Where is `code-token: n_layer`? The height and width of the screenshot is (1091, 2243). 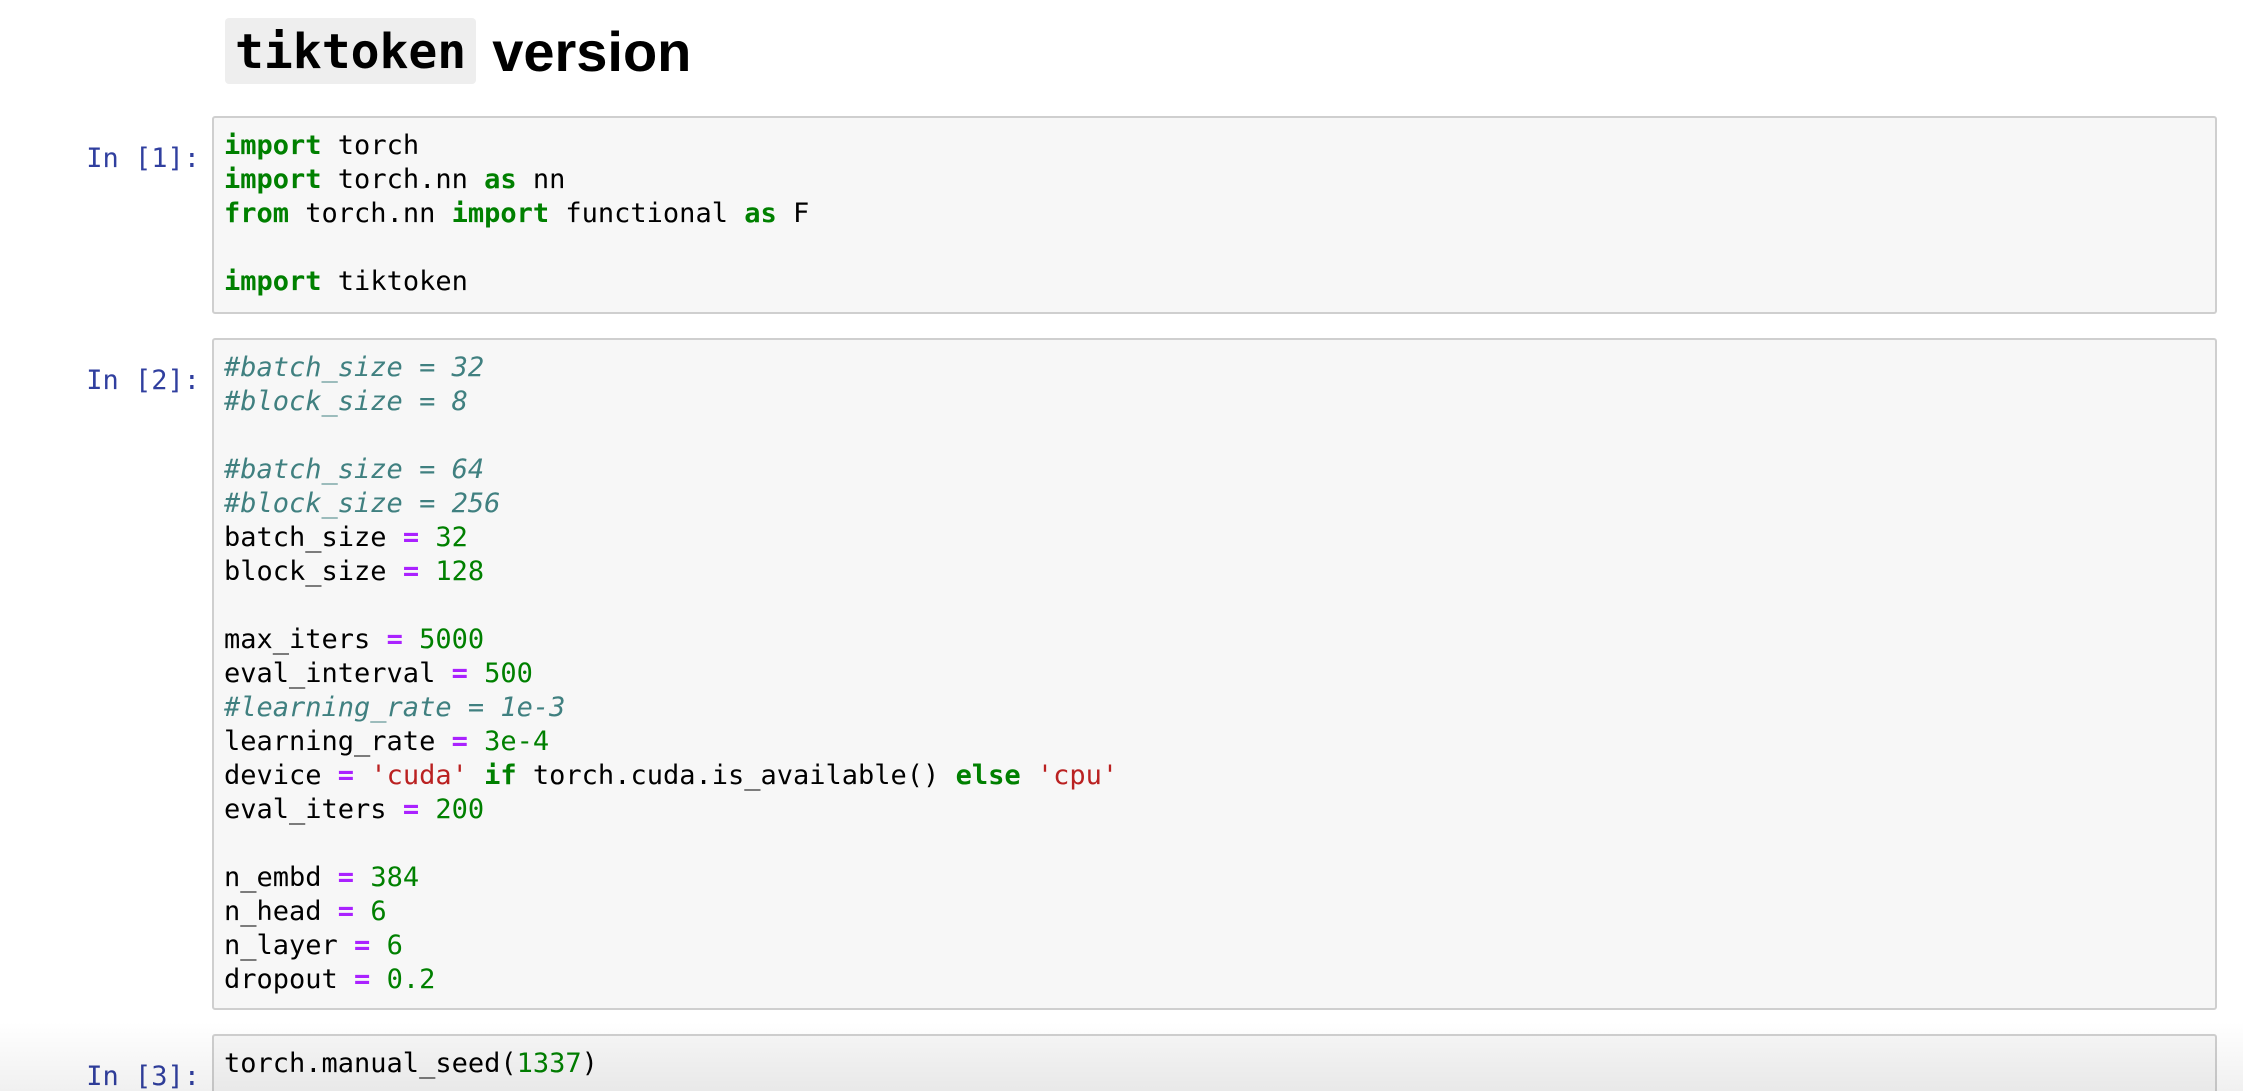
code-token: n_layer is located at coordinates (289, 945).